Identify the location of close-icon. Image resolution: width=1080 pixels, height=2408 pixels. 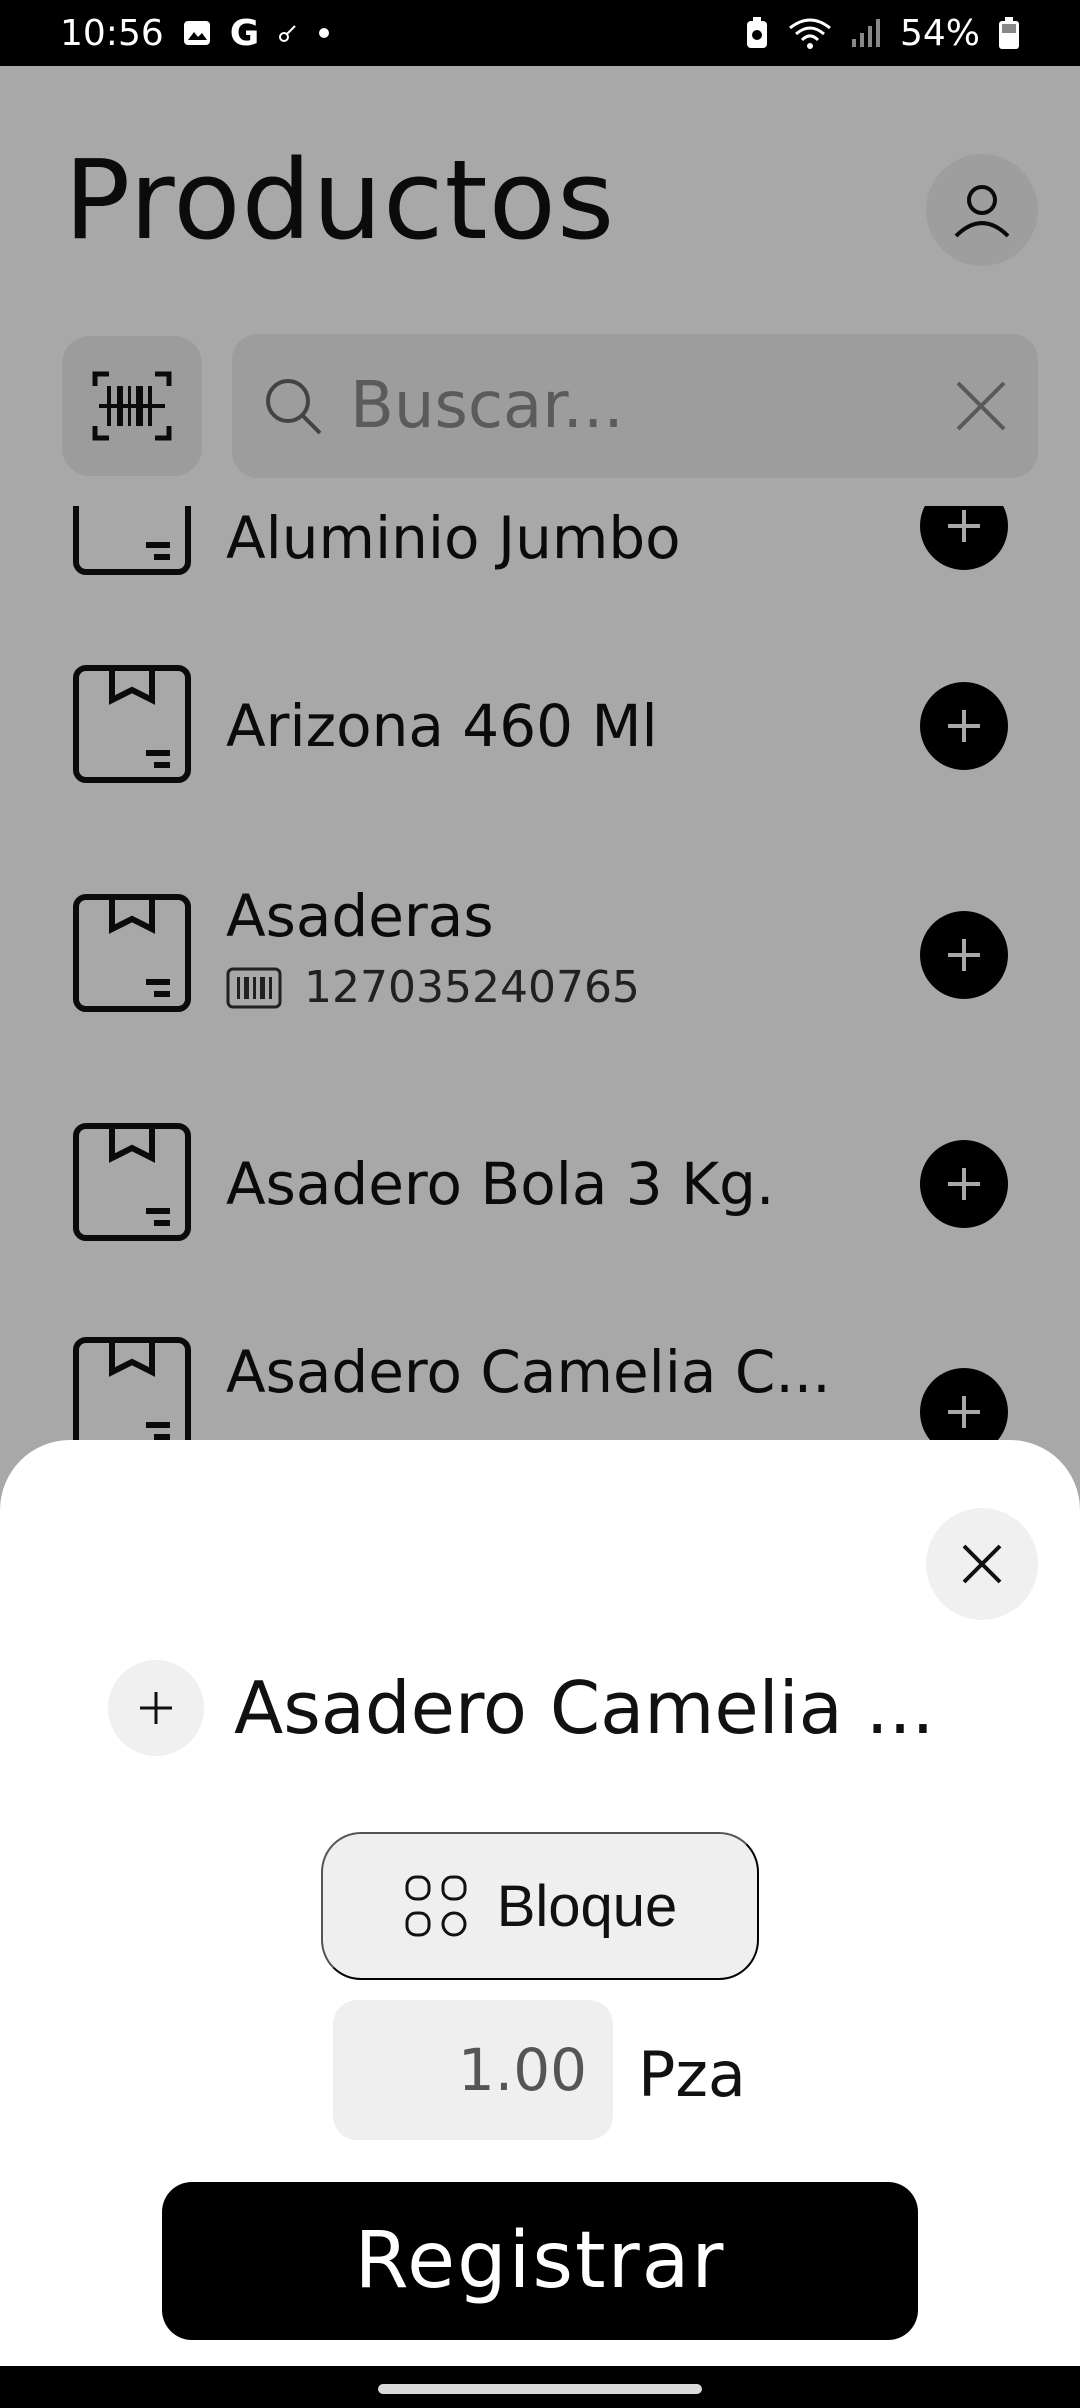
(982, 1564).